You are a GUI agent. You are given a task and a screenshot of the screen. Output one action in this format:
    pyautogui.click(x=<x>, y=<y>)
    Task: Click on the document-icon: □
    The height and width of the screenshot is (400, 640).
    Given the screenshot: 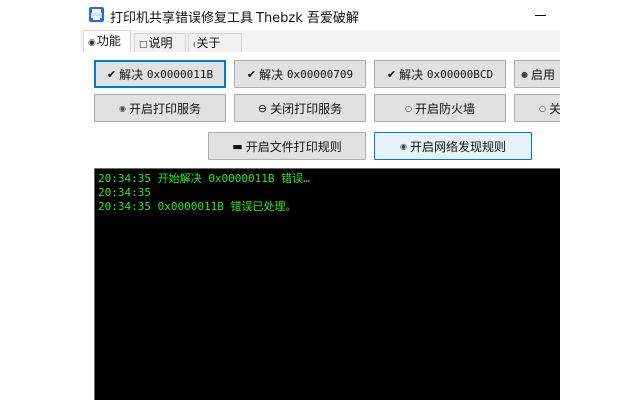 What is the action you would take?
    pyautogui.click(x=143, y=45)
    